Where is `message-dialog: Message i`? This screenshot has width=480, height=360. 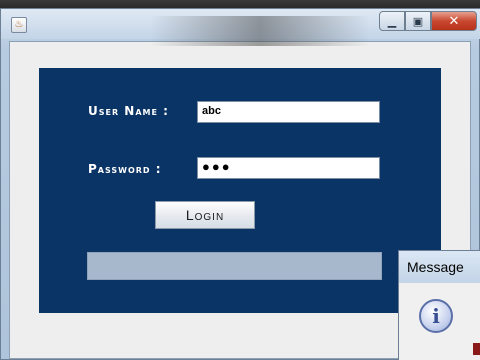 message-dialog: Message i is located at coordinates (439, 305).